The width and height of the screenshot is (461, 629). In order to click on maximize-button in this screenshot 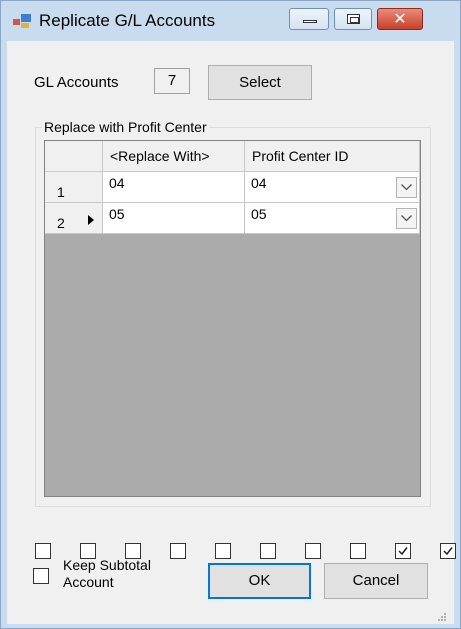, I will do `click(353, 19)`.